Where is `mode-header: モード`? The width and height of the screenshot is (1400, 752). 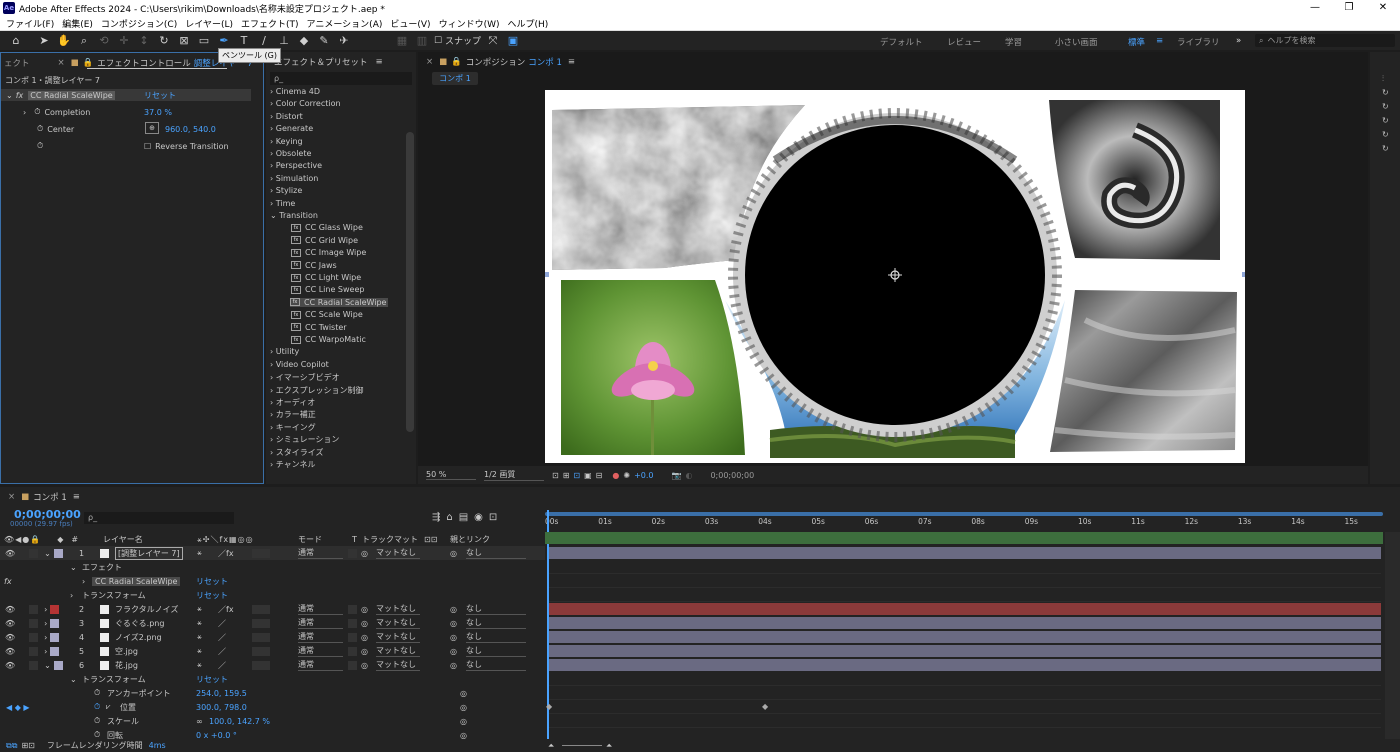
mode-header: モード is located at coordinates (310, 539).